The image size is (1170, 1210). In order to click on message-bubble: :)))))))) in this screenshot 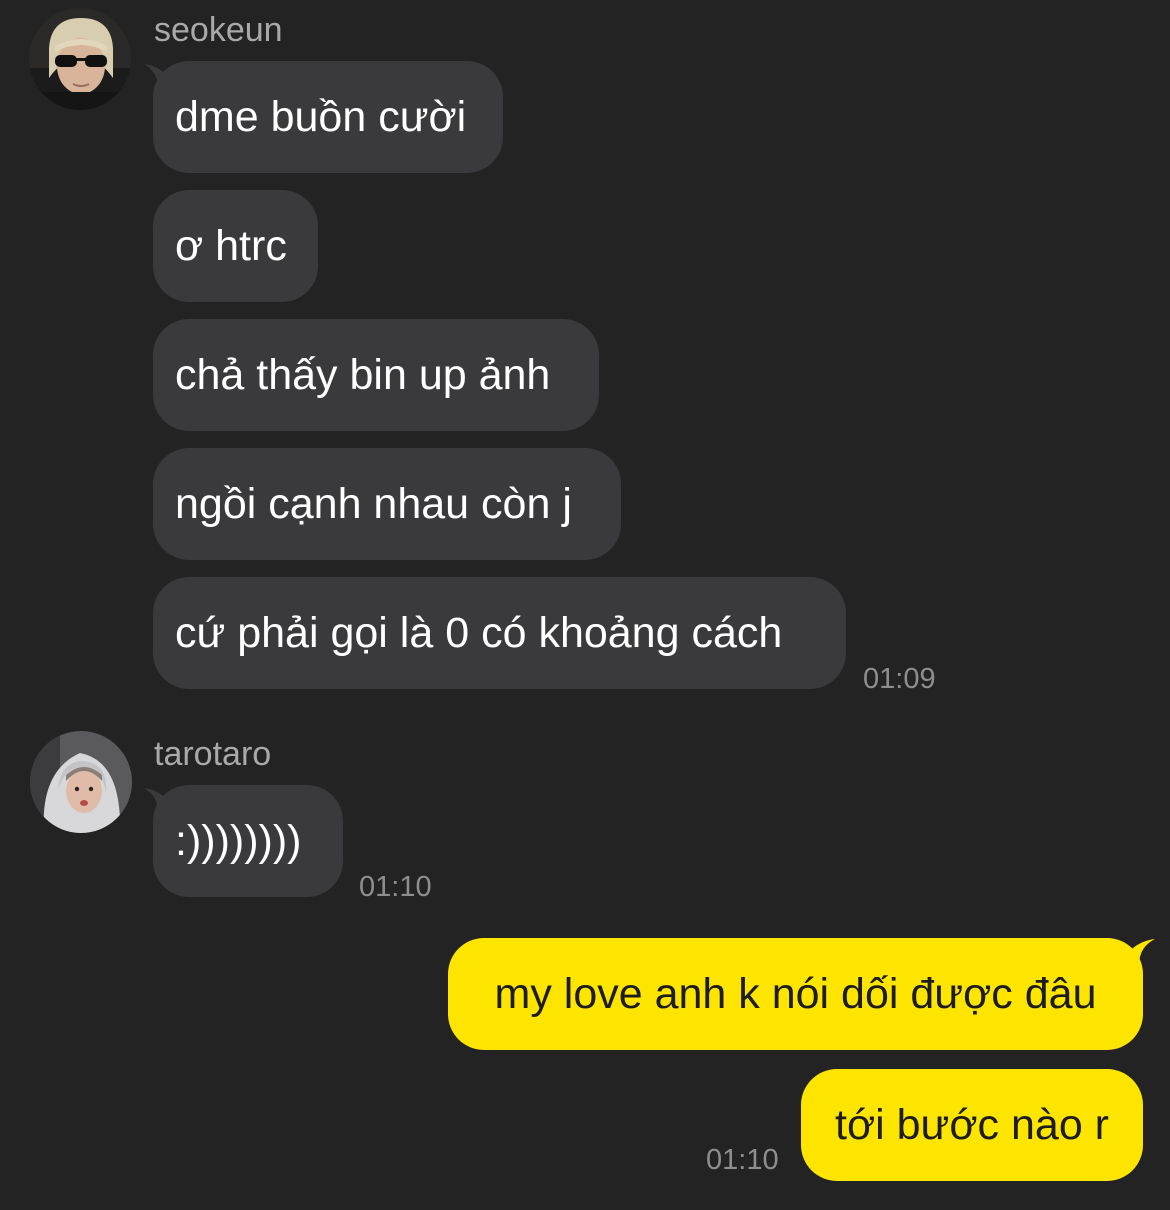, I will do `click(248, 841)`.